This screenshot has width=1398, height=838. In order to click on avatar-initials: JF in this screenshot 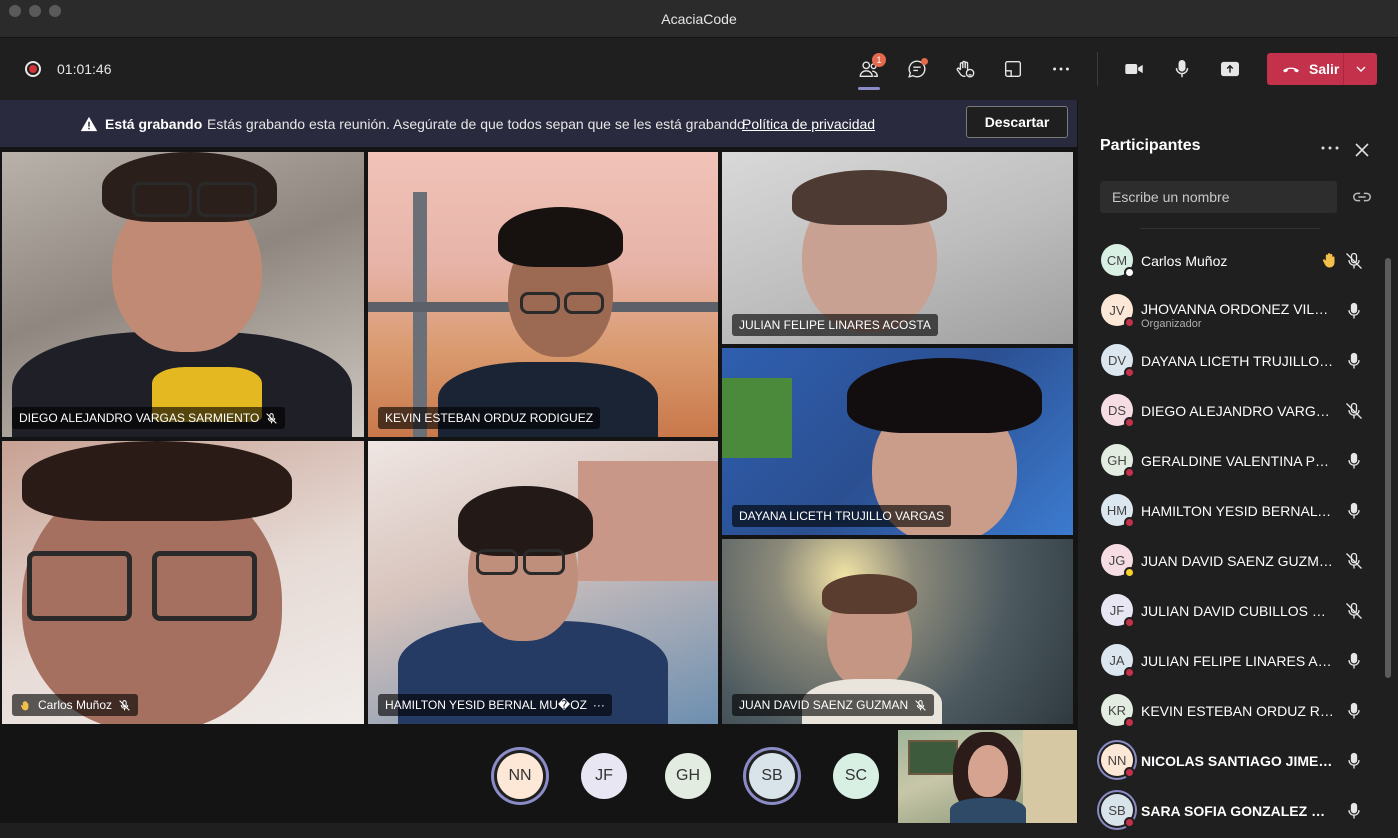, I will do `click(1117, 610)`.